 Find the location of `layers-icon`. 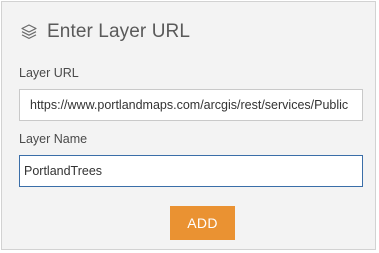

layers-icon is located at coordinates (29, 32).